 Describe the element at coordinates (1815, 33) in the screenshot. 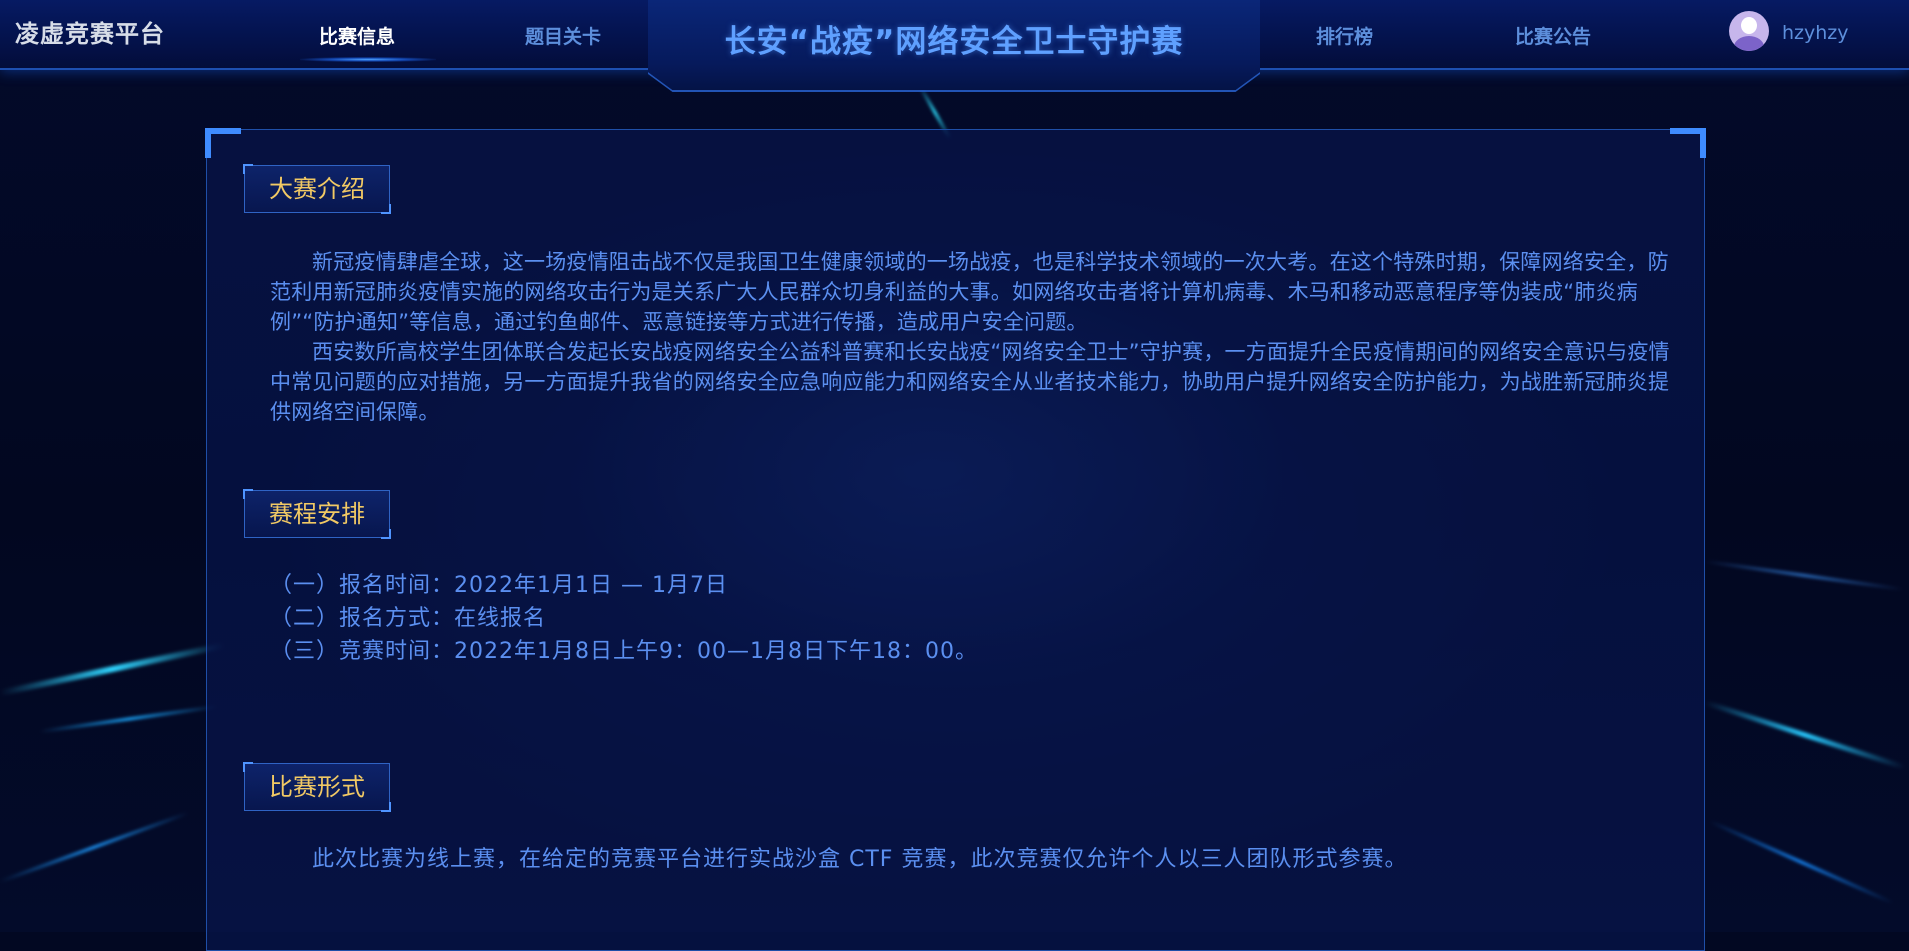

I see `username: hzyhzy` at that location.